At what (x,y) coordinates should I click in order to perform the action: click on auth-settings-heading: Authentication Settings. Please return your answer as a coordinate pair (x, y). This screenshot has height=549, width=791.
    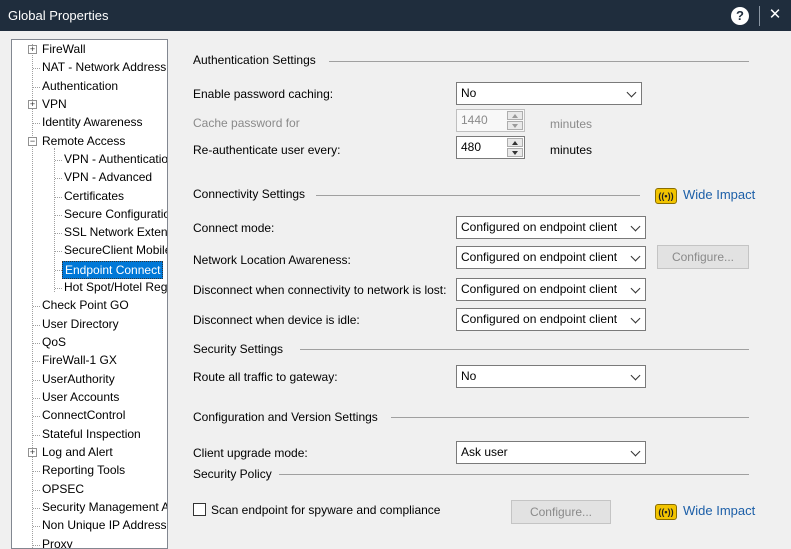
    Looking at the image, I should click on (254, 60).